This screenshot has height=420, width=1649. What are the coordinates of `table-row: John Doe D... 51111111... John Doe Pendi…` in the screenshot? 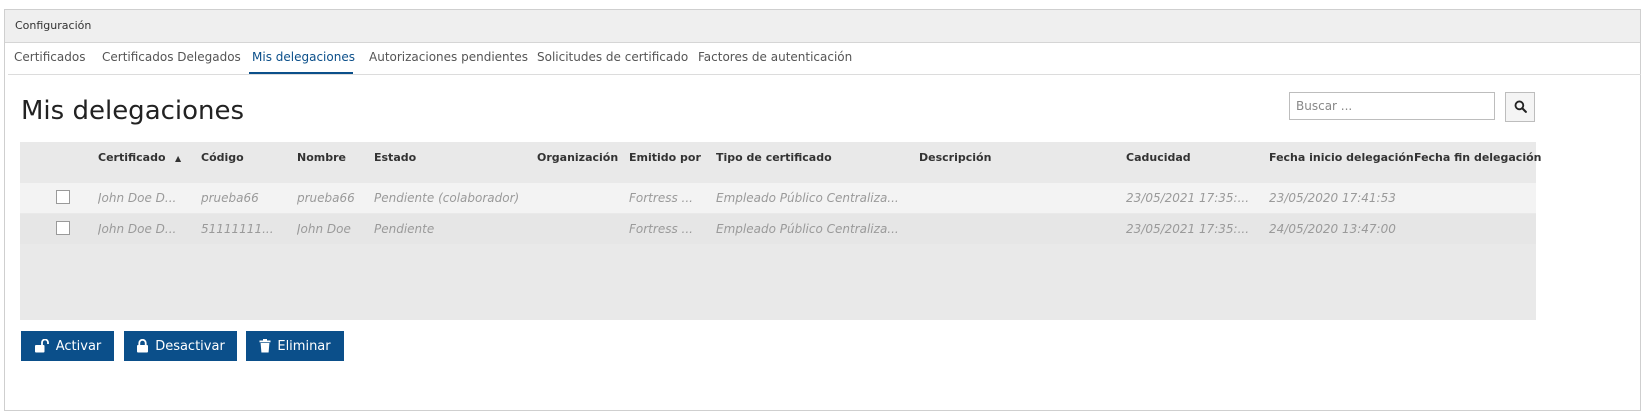 It's located at (778, 229).